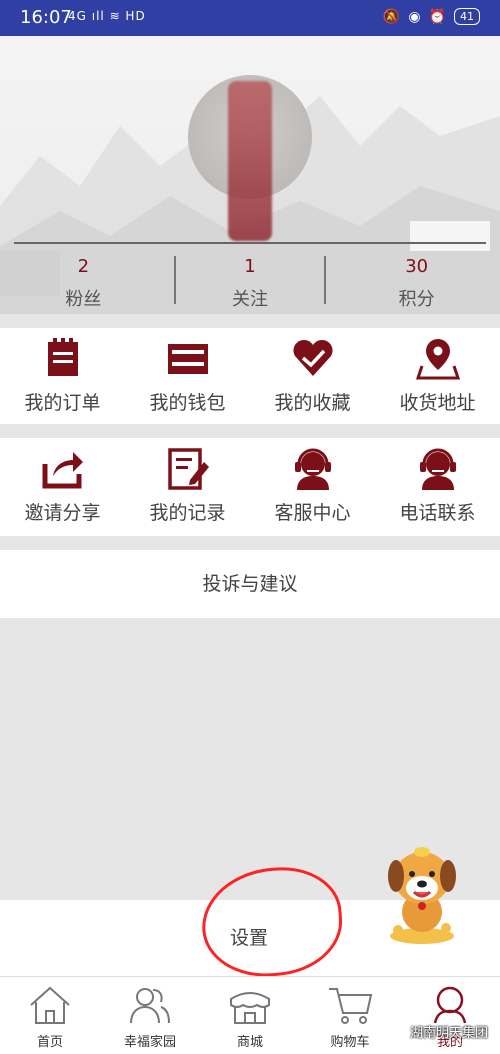  I want to click on menu-label: 客服中心, so click(312, 513).